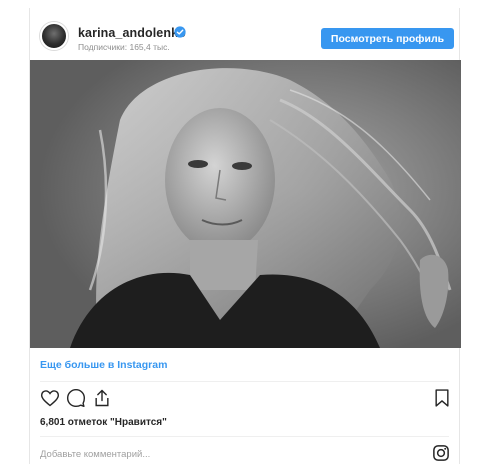 The image size is (478, 468). I want to click on instagram-glyph-icon, so click(441, 453).